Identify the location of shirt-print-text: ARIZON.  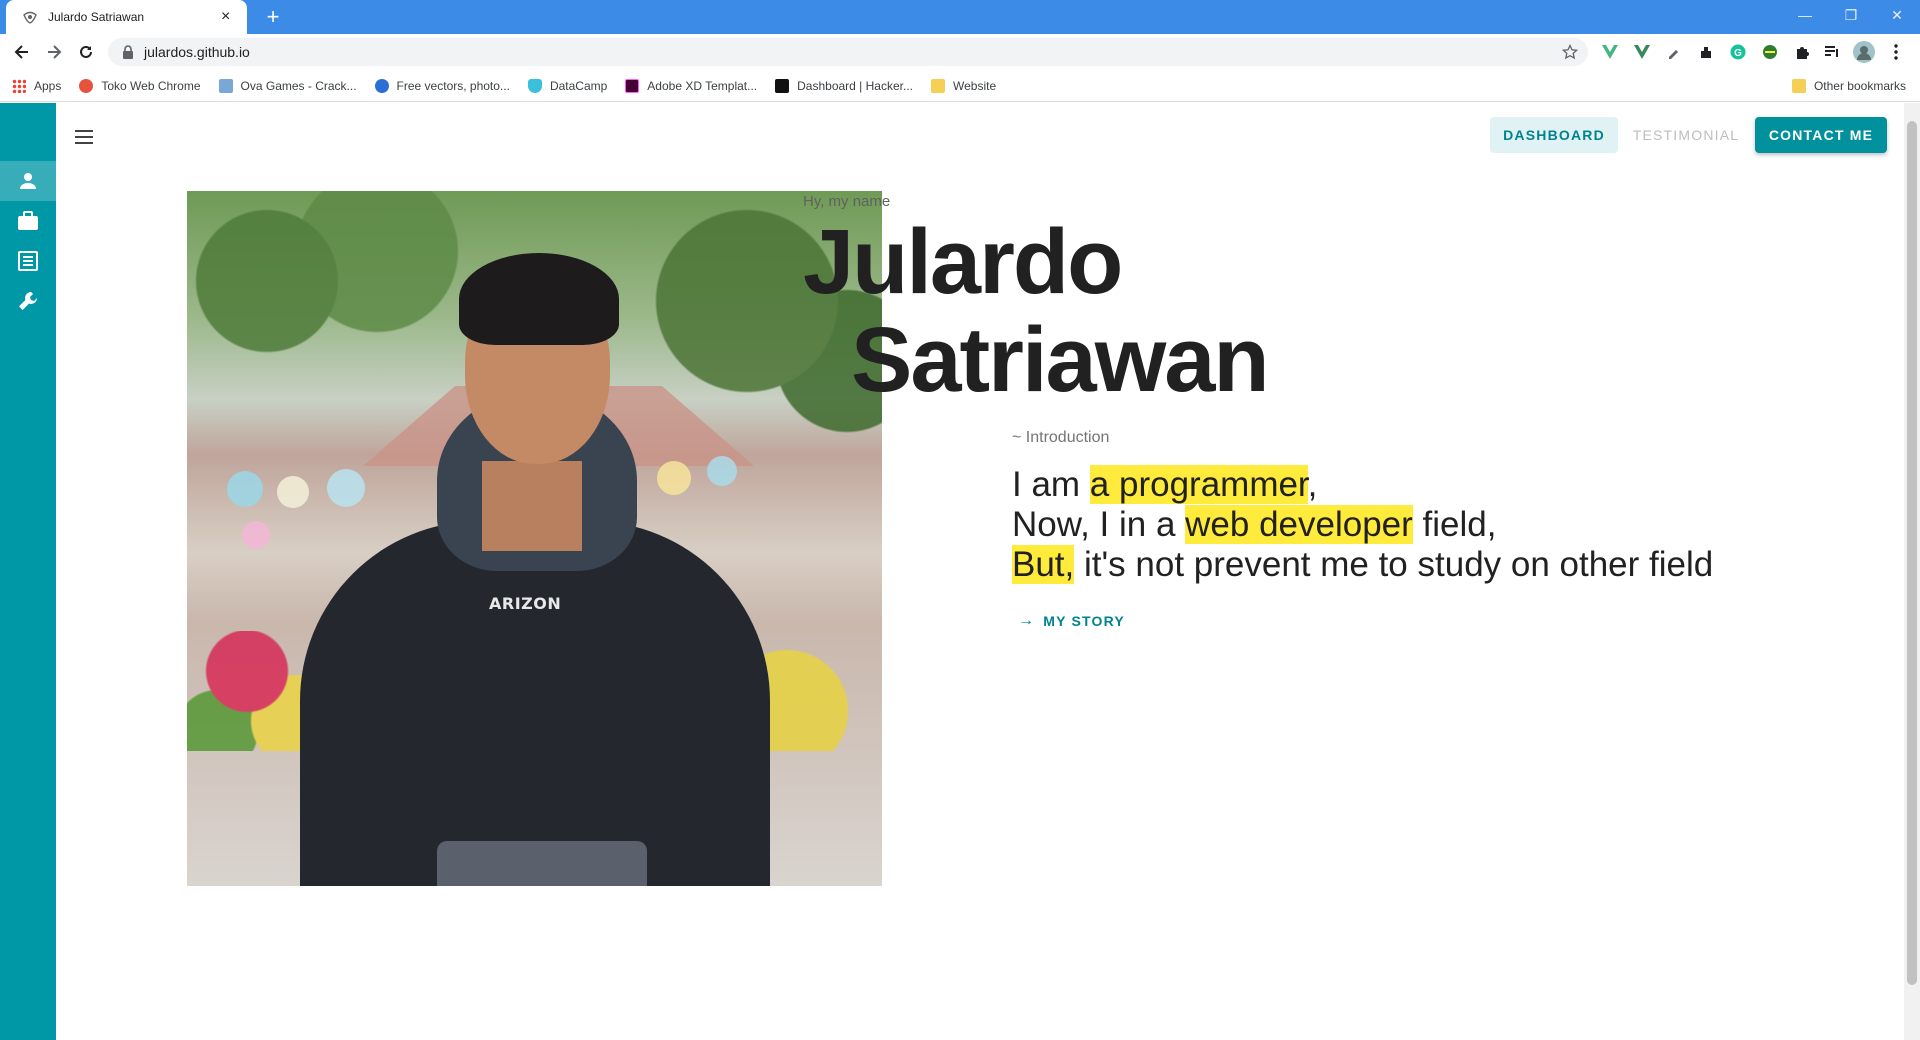
(525, 603).